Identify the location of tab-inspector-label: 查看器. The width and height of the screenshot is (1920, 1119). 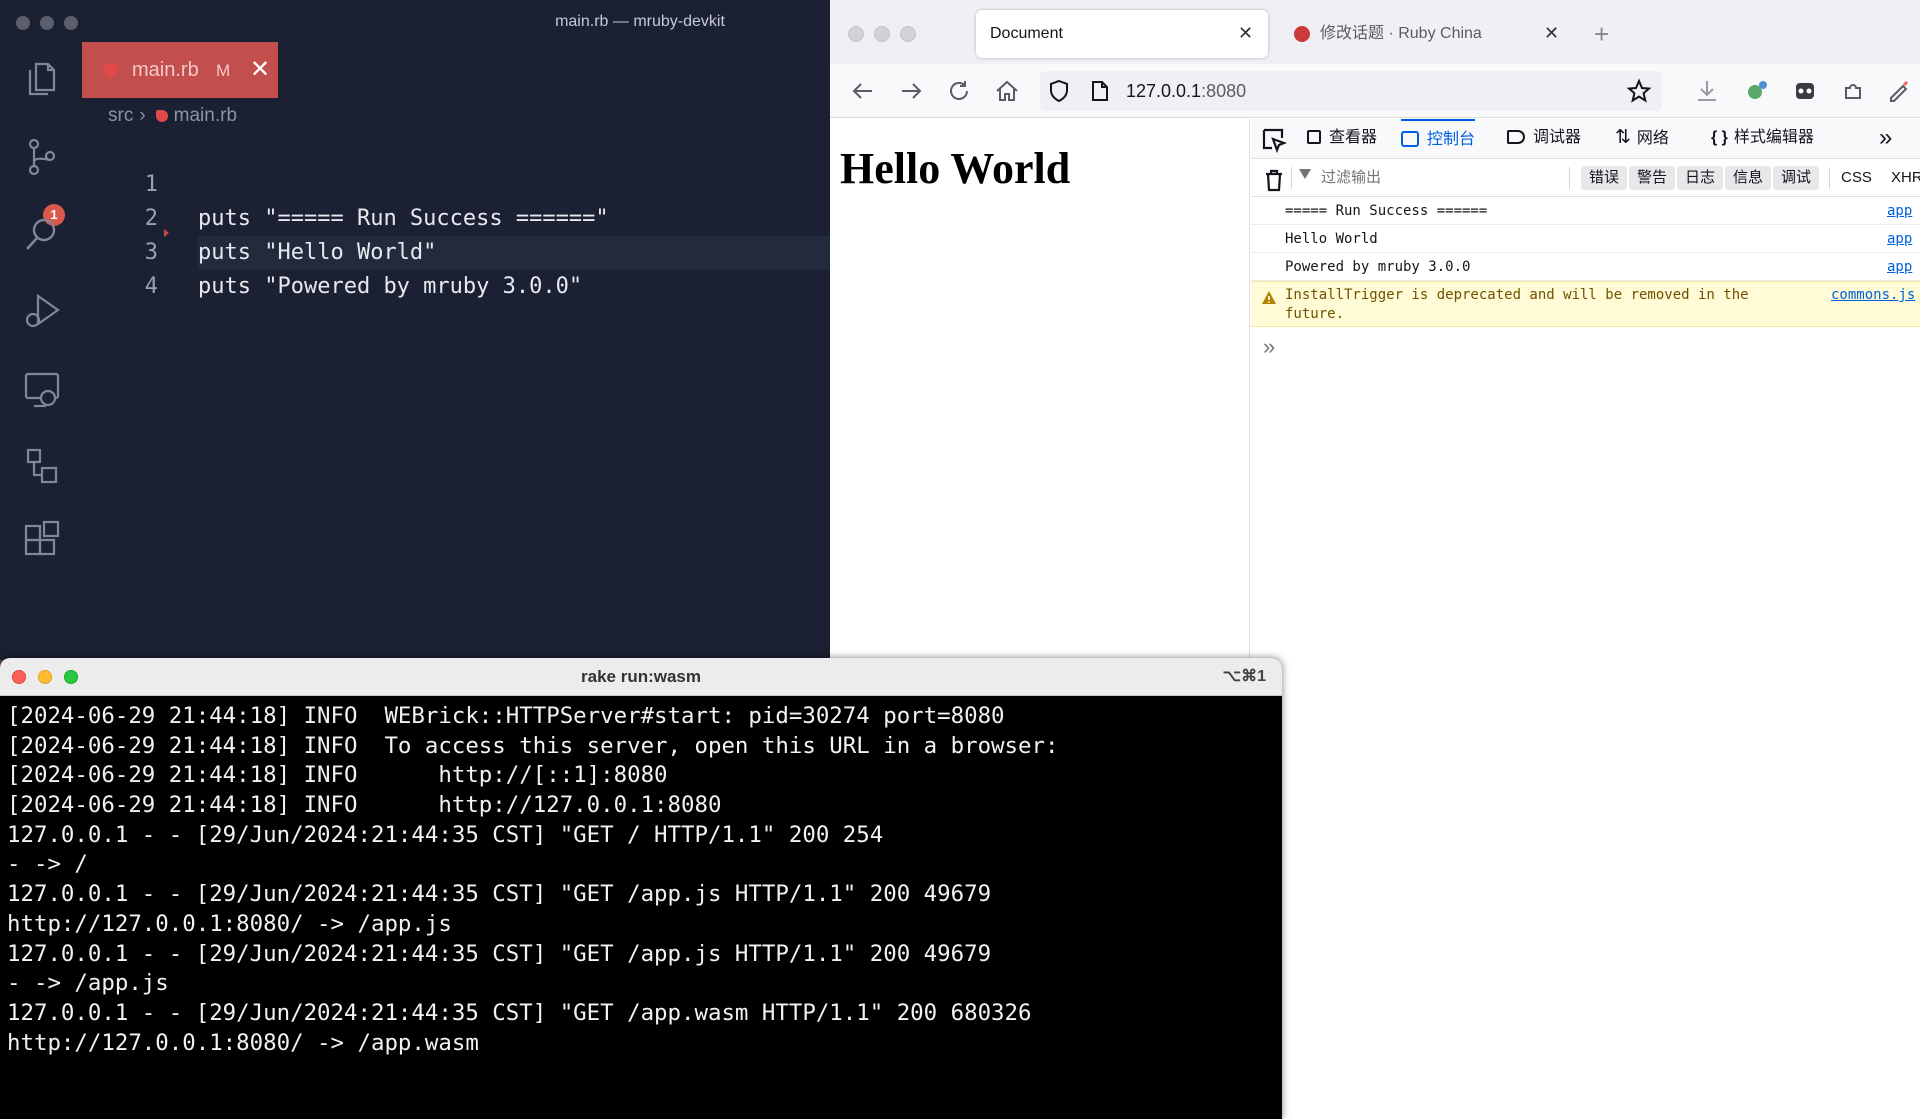
(1353, 137).